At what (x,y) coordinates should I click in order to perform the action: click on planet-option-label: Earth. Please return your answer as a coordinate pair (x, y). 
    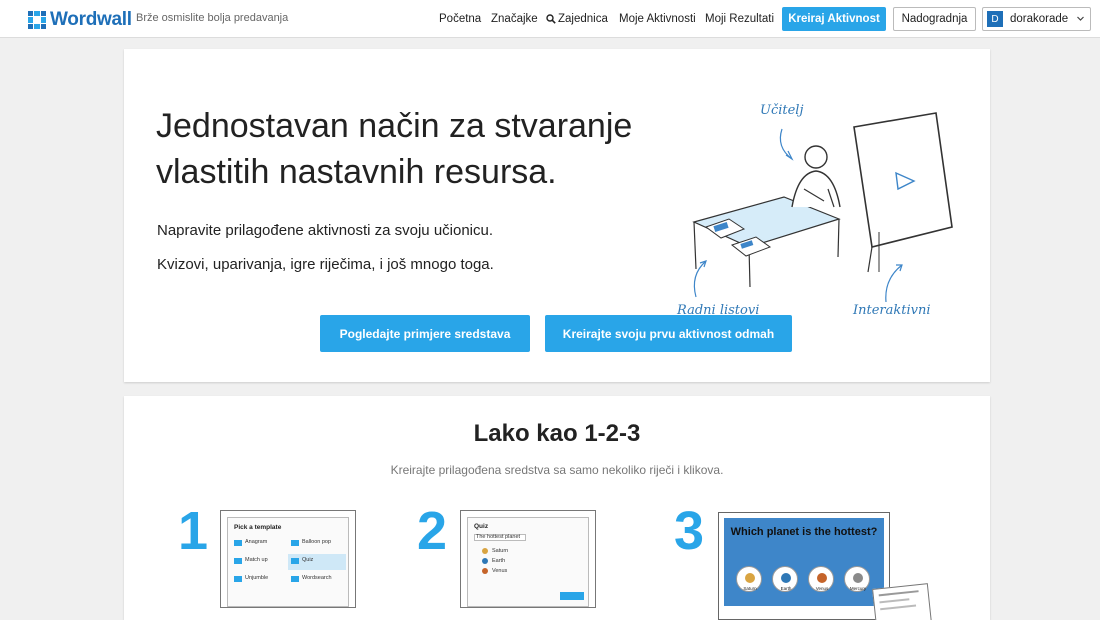
    Looking at the image, I should click on (786, 588).